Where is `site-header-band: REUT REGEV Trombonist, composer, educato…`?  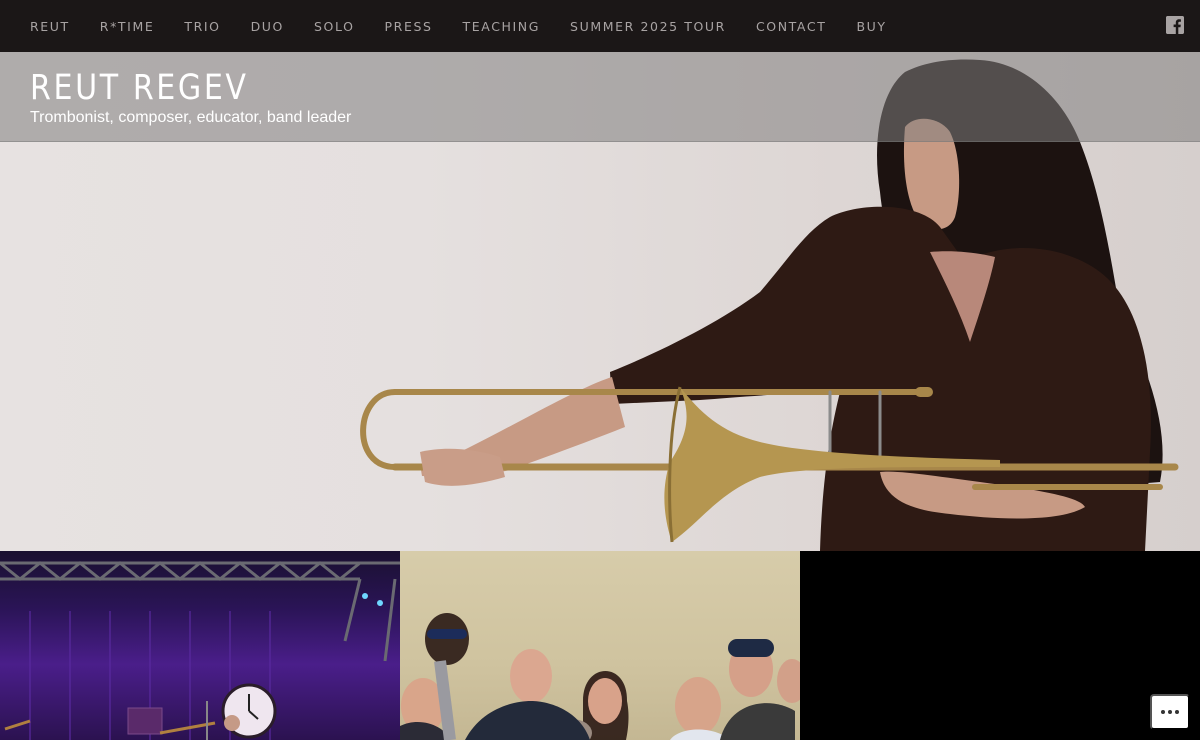 site-header-band: REUT REGEV Trombonist, composer, educato… is located at coordinates (600, 97).